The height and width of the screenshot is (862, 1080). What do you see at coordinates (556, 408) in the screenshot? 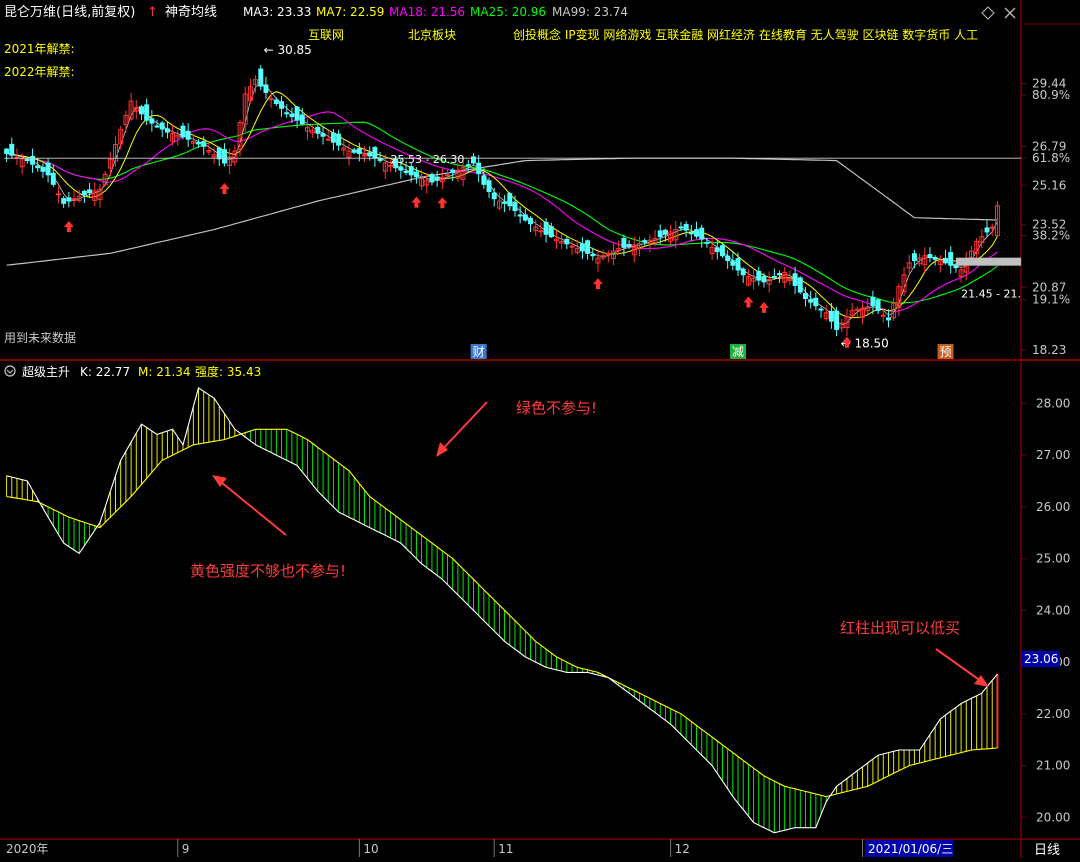
I see `annotation-green: 绿色不参与!` at bounding box center [556, 408].